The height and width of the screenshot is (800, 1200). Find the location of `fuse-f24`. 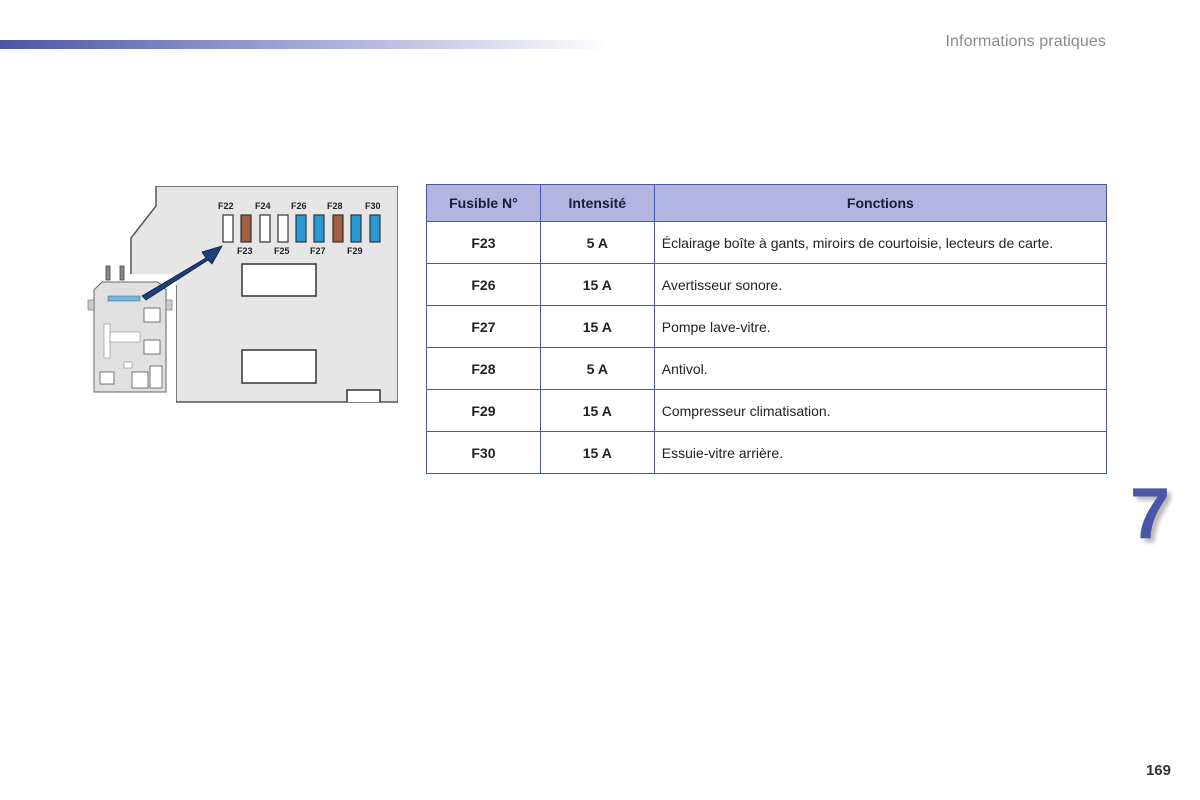

fuse-f24 is located at coordinates (265, 228).